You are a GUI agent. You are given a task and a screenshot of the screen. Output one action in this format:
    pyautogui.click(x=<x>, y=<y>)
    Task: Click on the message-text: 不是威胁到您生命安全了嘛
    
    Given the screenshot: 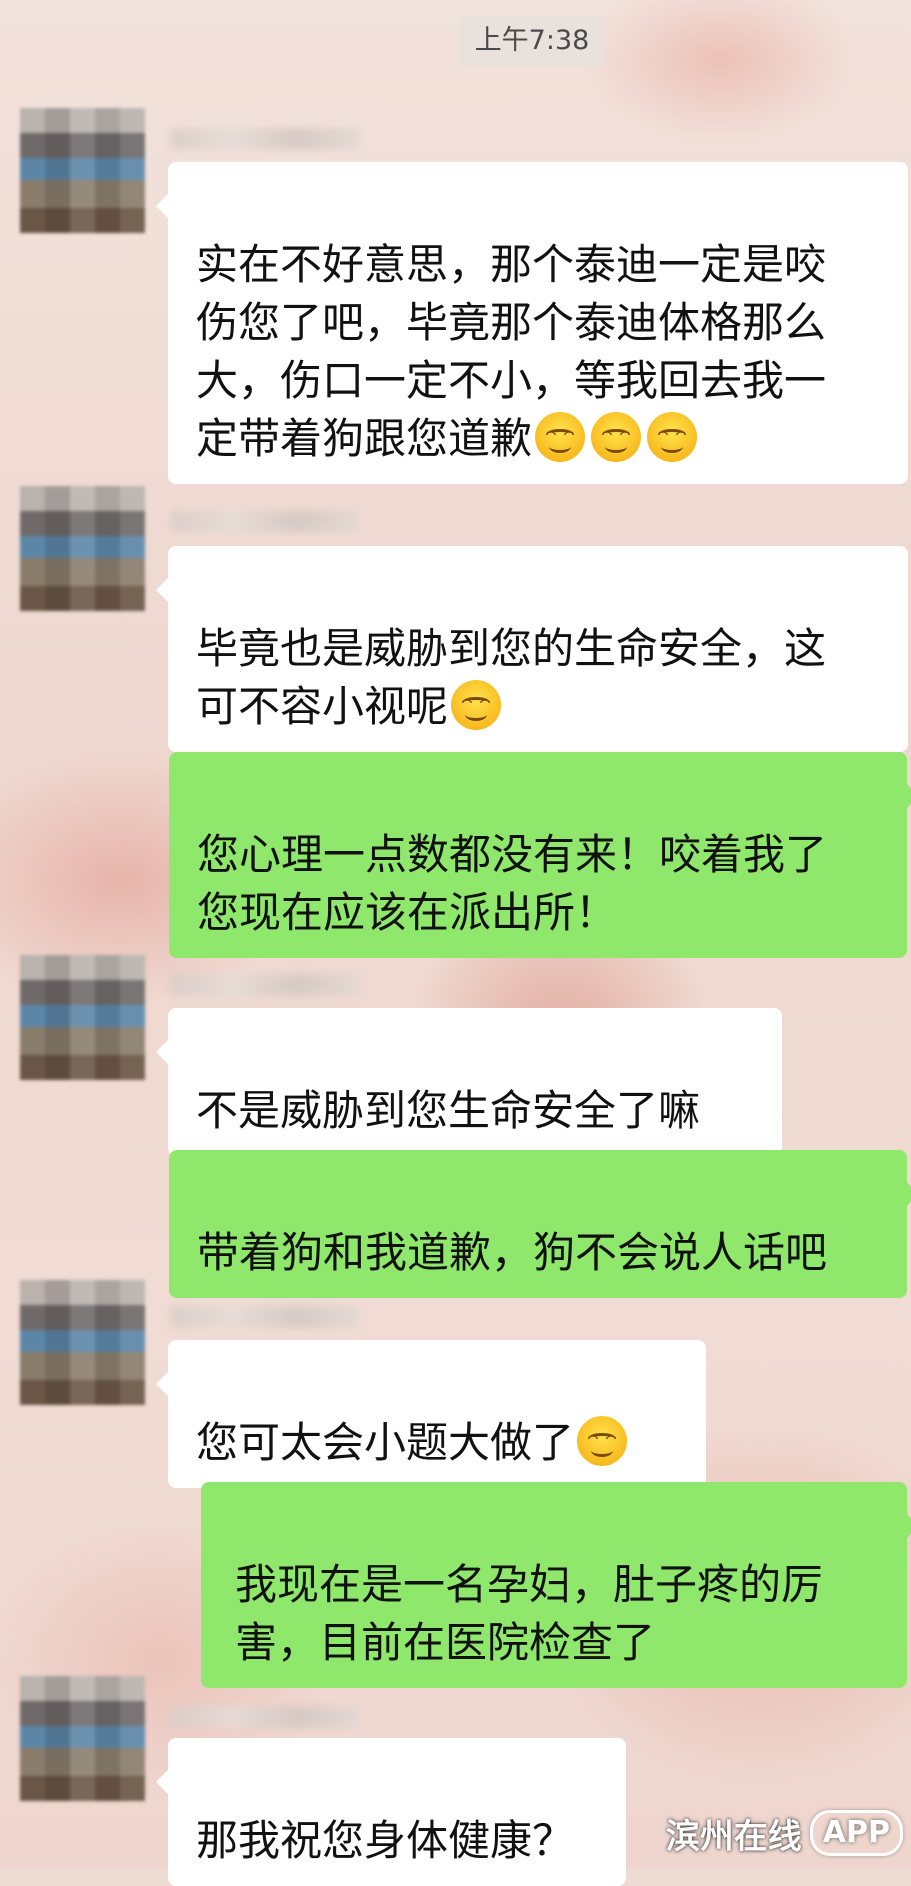 What is the action you would take?
    pyautogui.click(x=448, y=1110)
    